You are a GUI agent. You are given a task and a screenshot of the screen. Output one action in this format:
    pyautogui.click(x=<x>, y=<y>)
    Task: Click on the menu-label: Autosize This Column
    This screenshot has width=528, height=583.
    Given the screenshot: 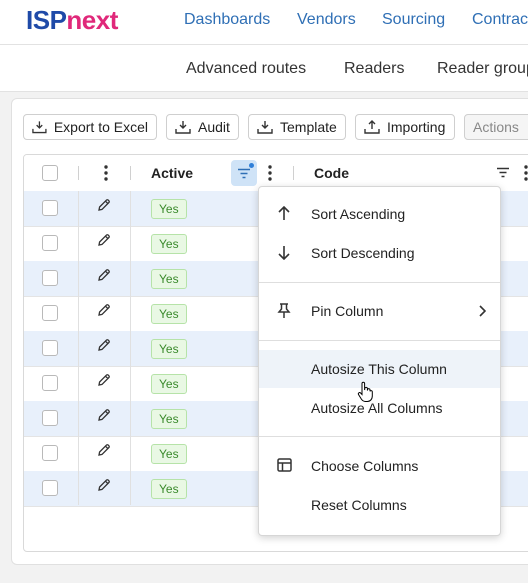 What is the action you would take?
    pyautogui.click(x=379, y=369)
    